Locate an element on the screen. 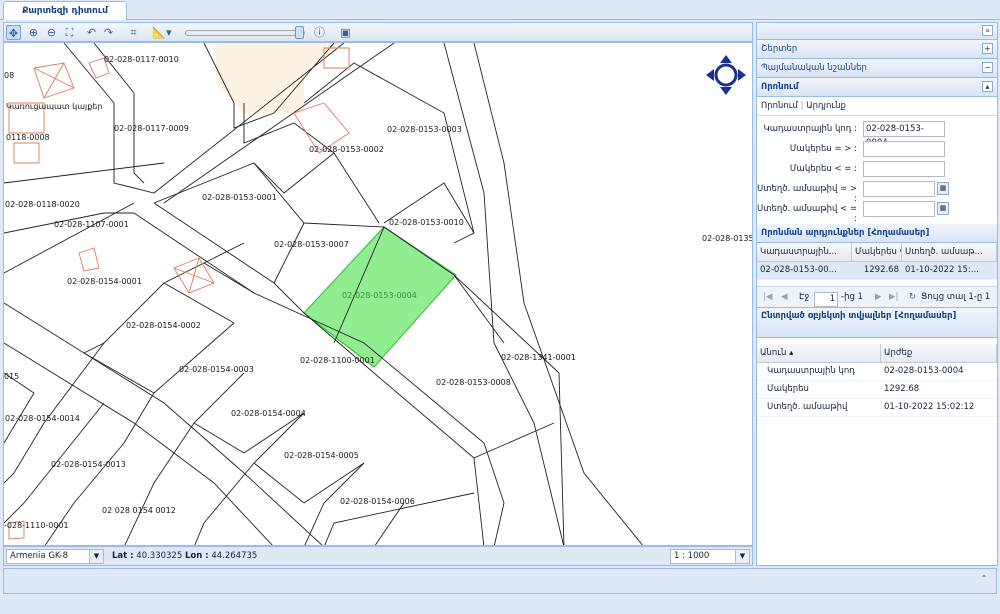 The image size is (1000, 614). page-input: 1 is located at coordinates (826, 299).